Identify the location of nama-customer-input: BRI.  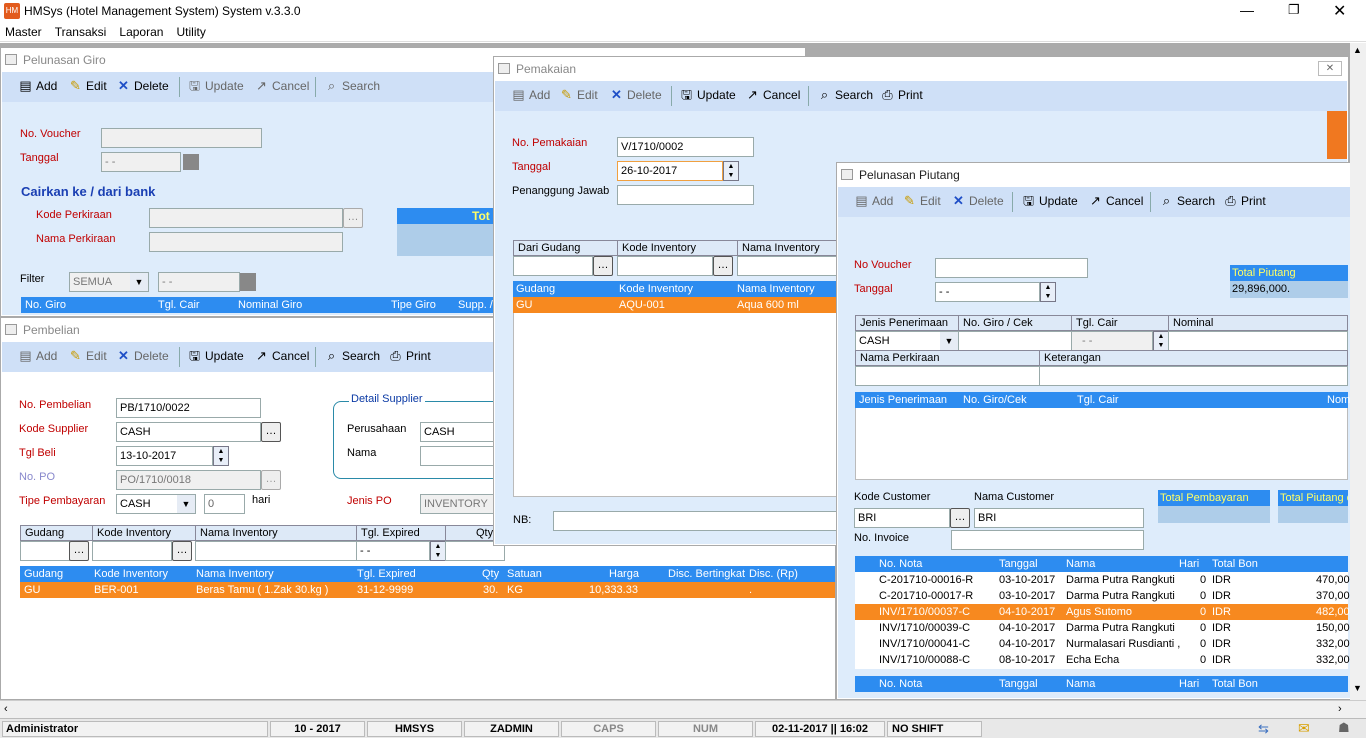
(1059, 518).